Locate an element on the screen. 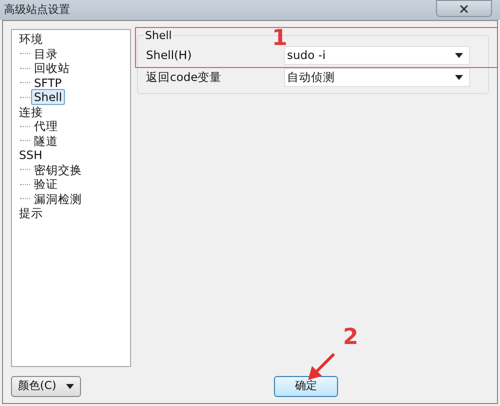 Image resolution: width=500 pixels, height=406 pixels. tree-item: 提示 is located at coordinates (31, 213).